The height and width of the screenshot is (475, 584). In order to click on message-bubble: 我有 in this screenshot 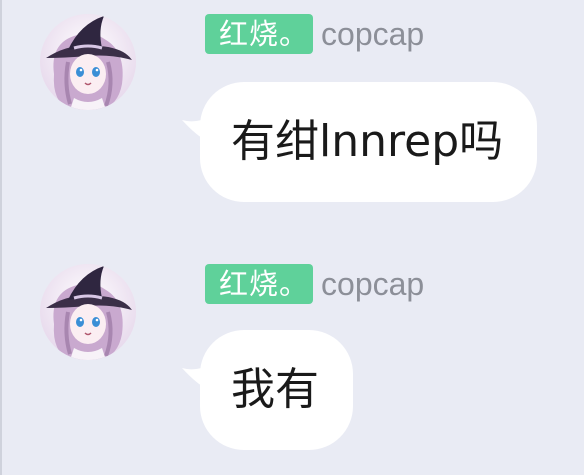, I will do `click(276, 390)`.